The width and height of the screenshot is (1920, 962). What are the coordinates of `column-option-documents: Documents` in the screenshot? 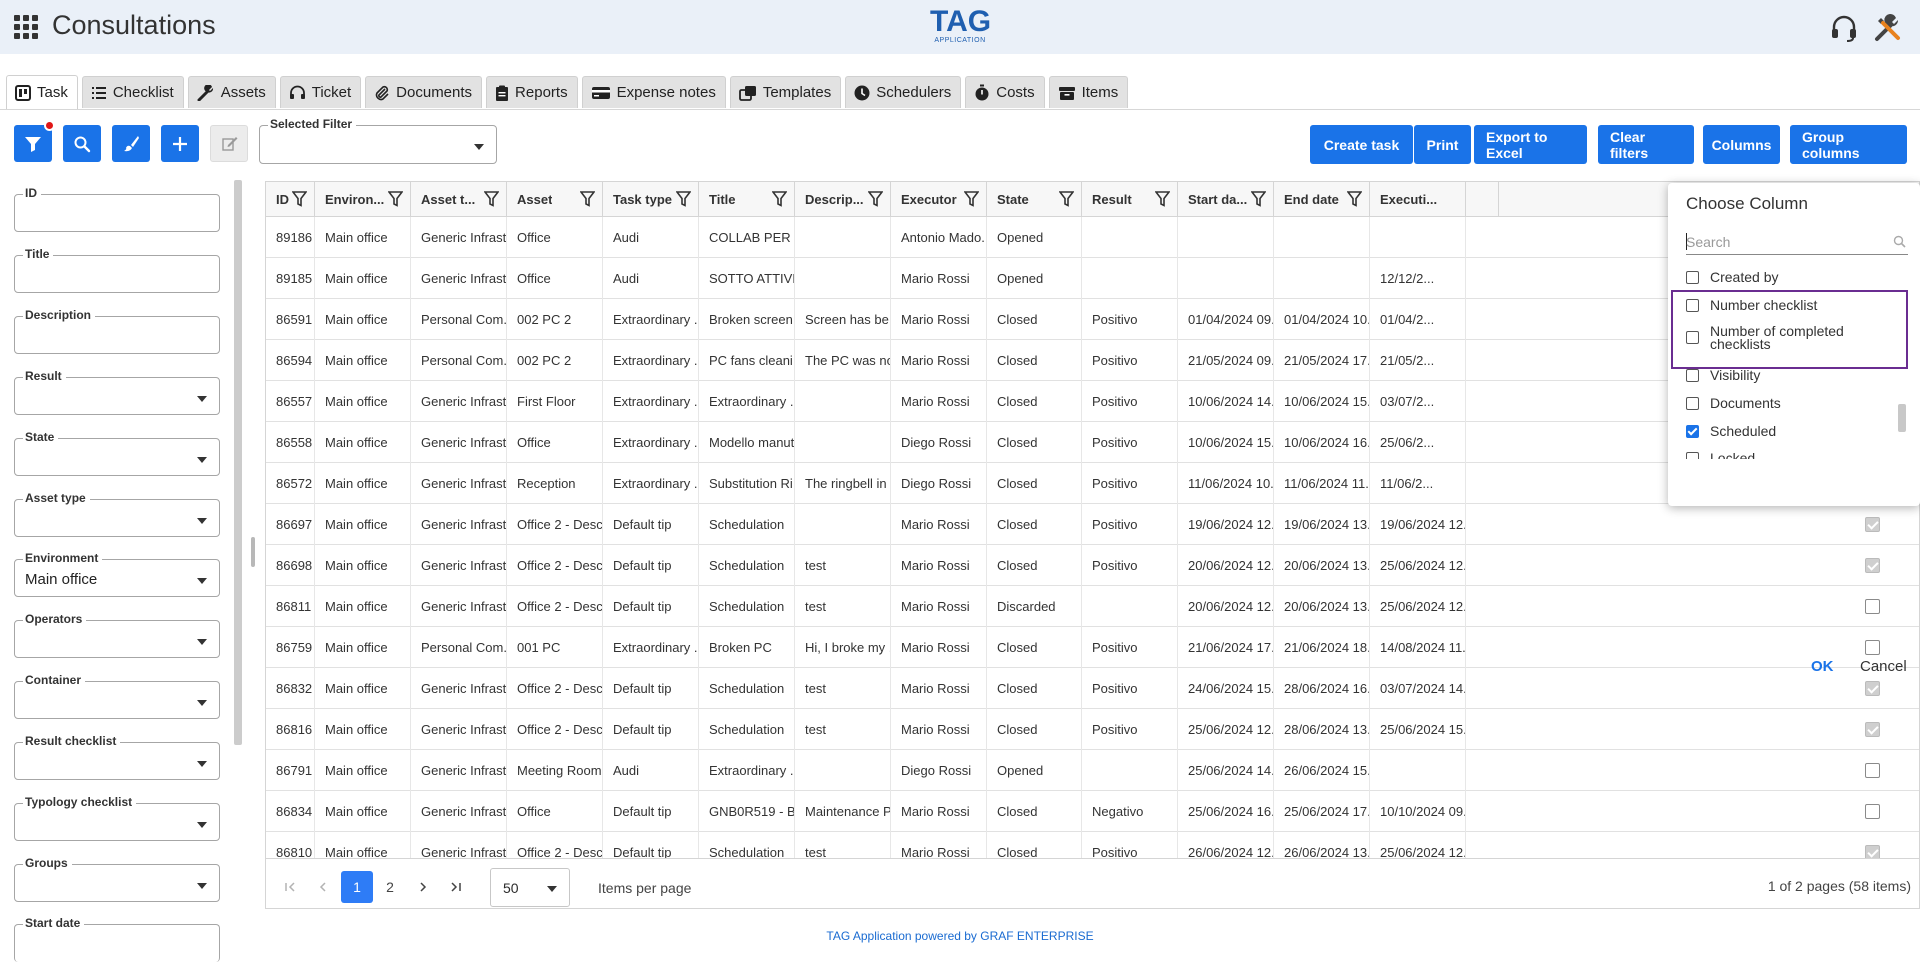 It's located at (1733, 403).